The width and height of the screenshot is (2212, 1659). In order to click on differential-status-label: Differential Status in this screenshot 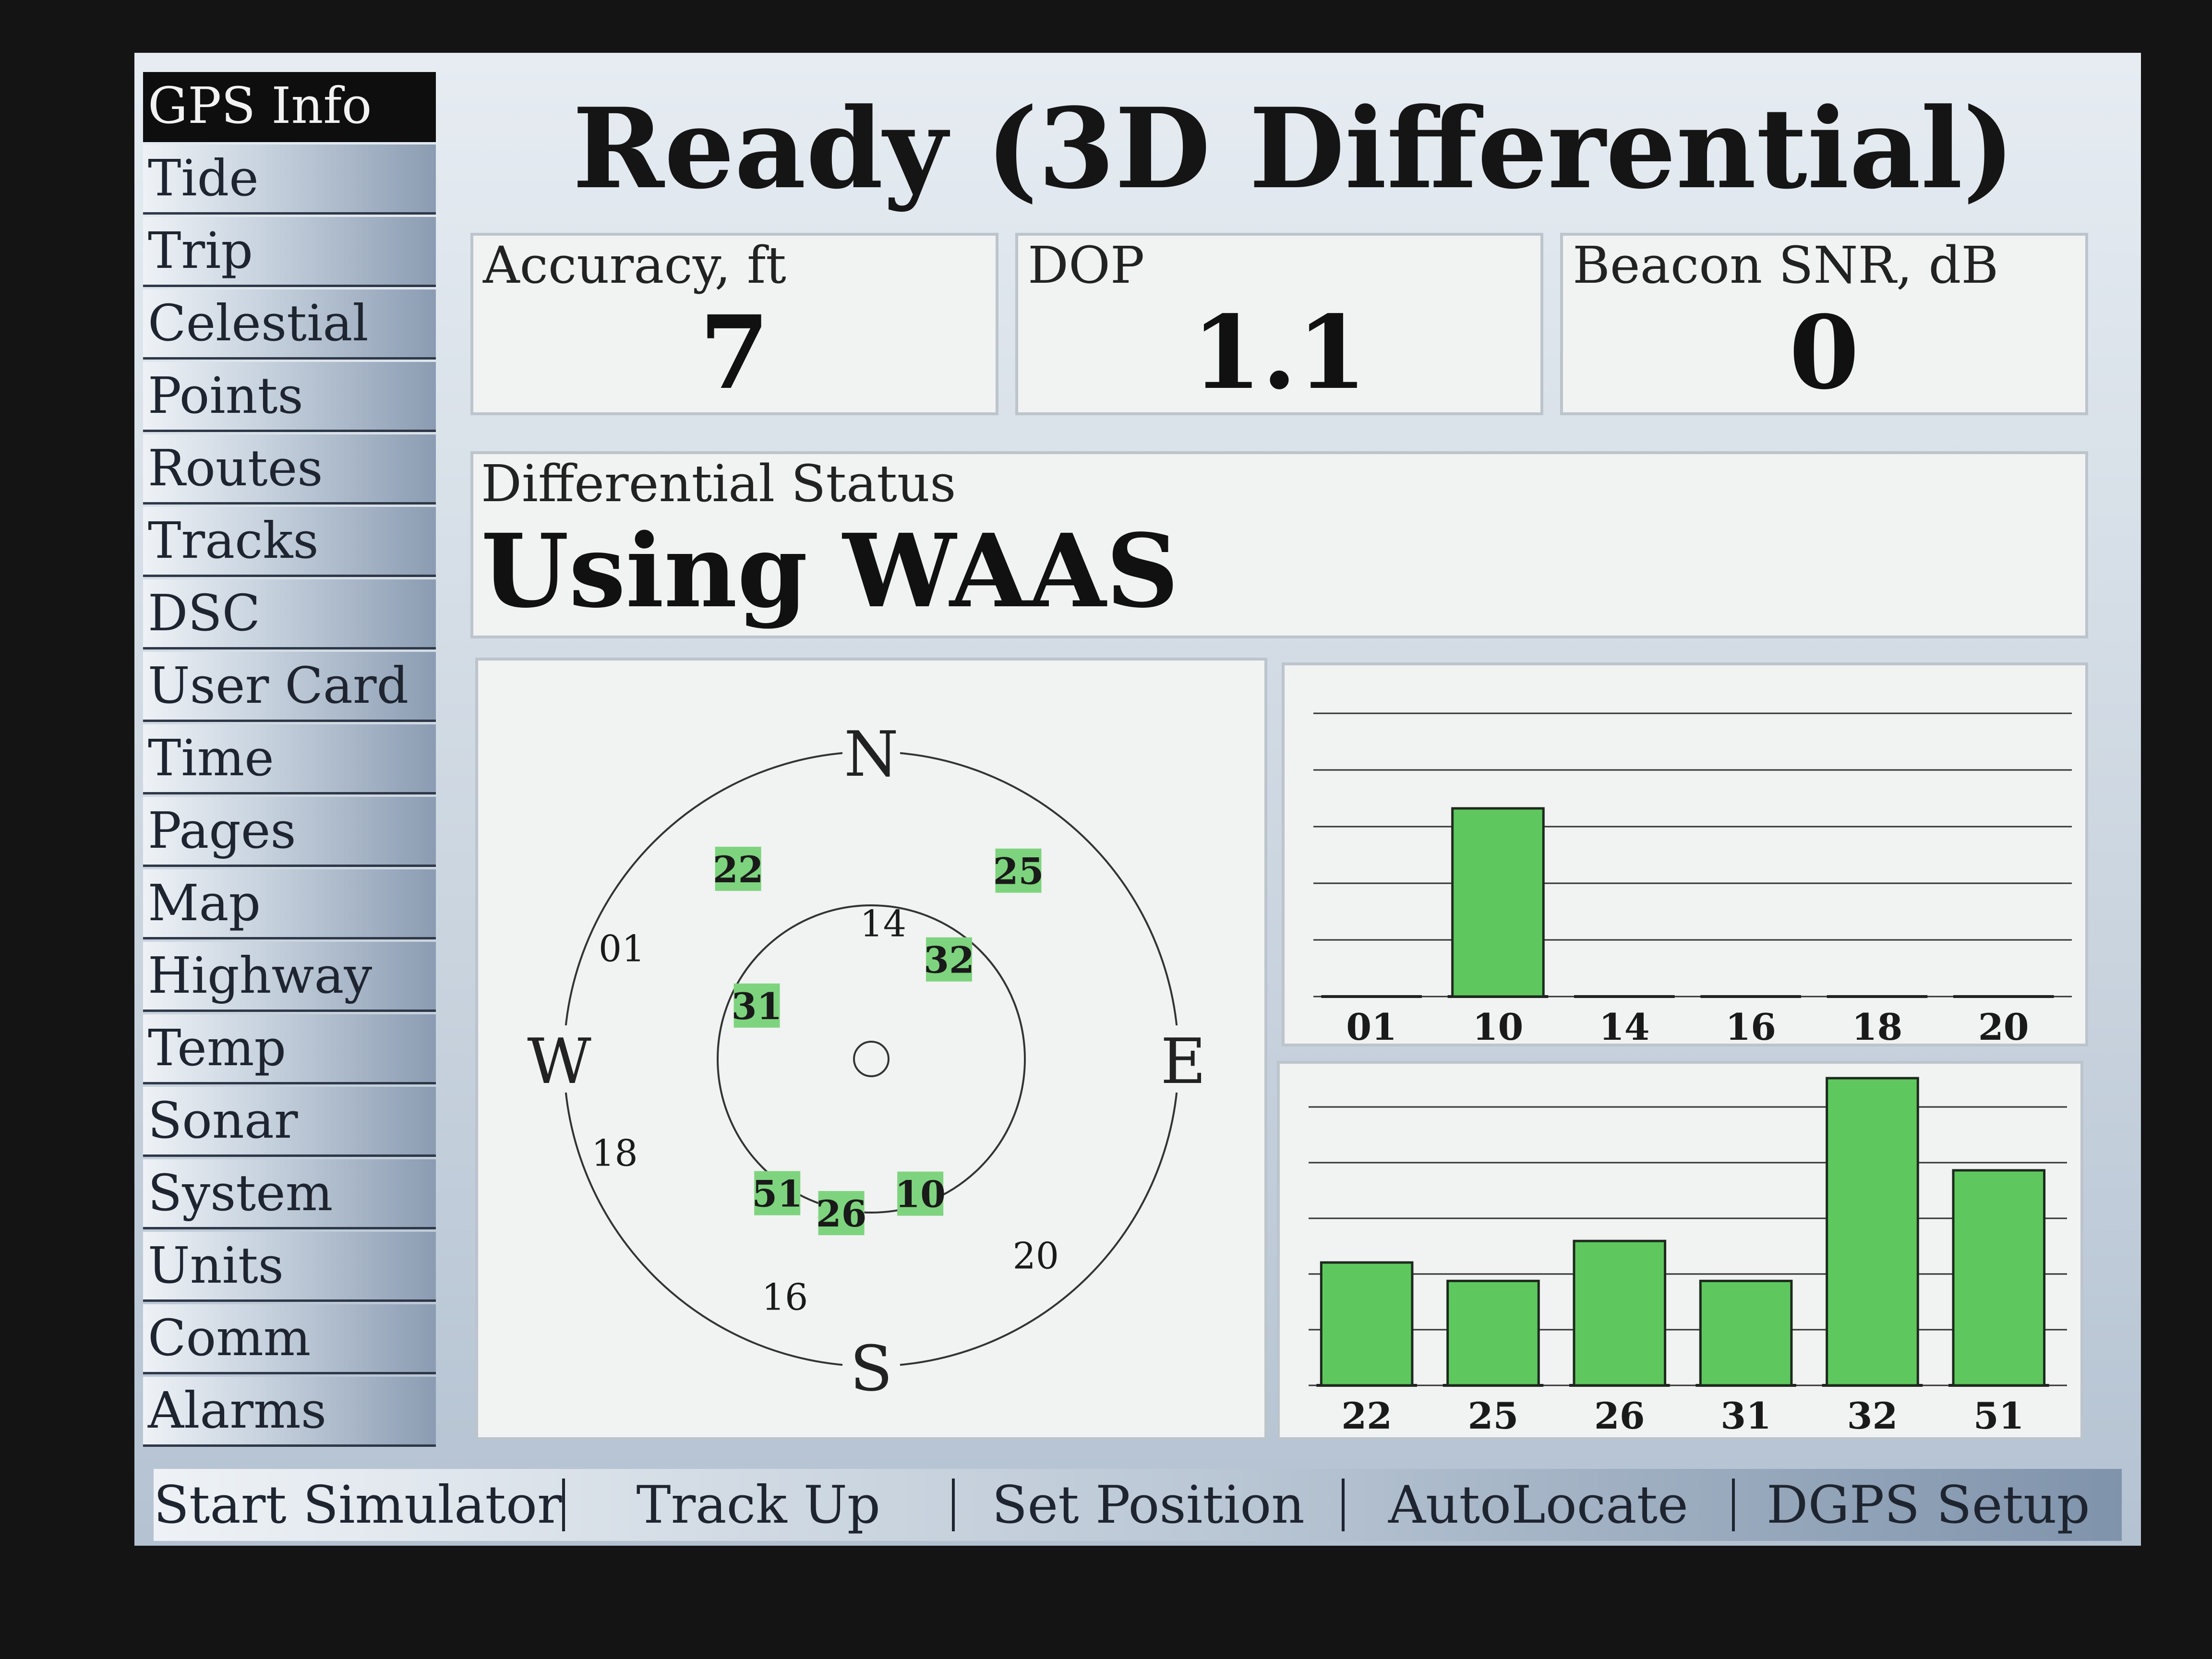, I will do `click(719, 483)`.